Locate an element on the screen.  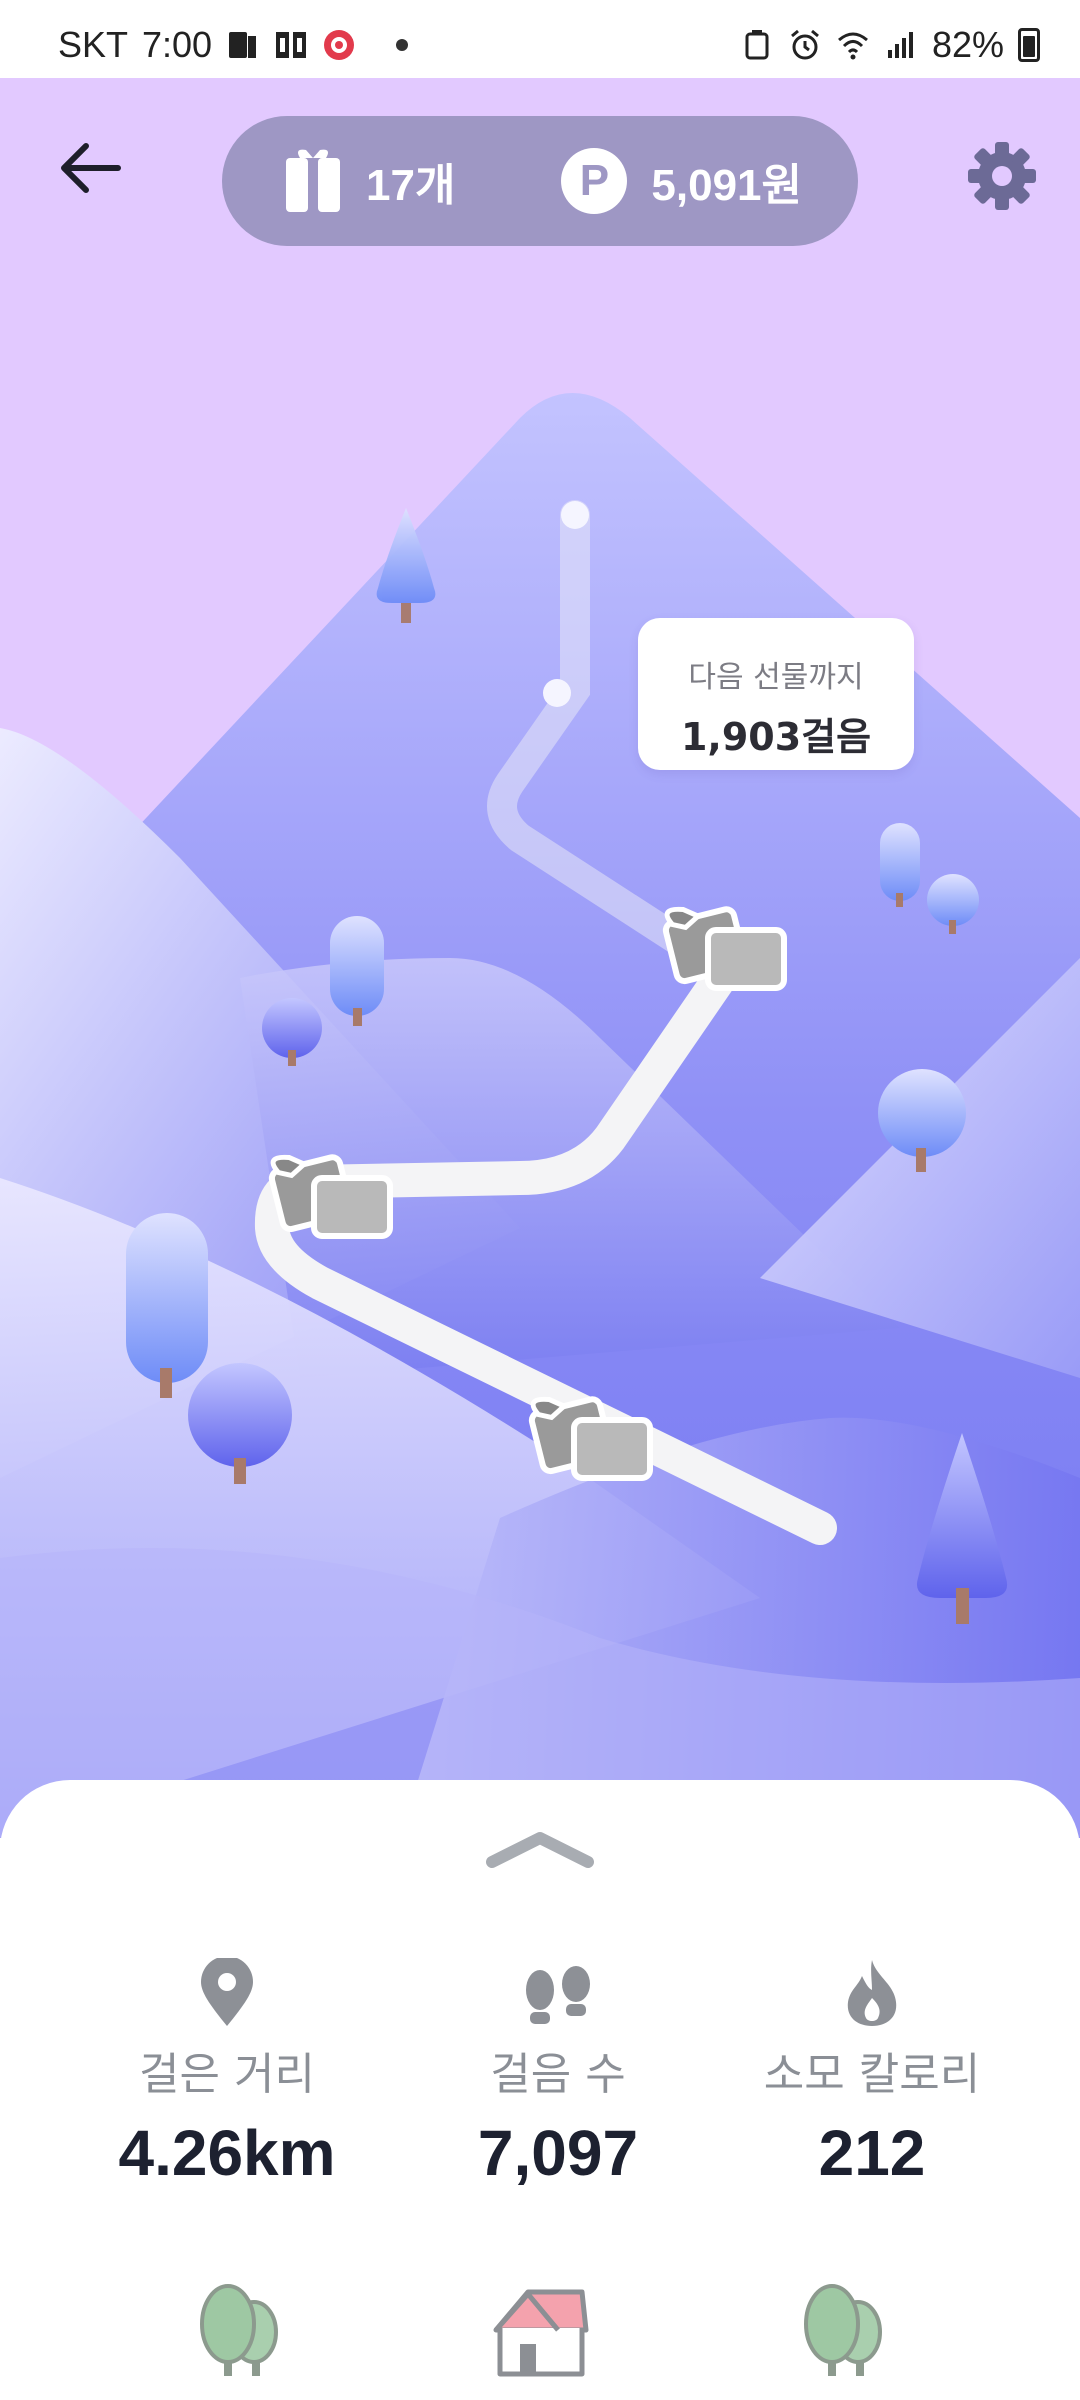
house-icon is located at coordinates (541, 2330).